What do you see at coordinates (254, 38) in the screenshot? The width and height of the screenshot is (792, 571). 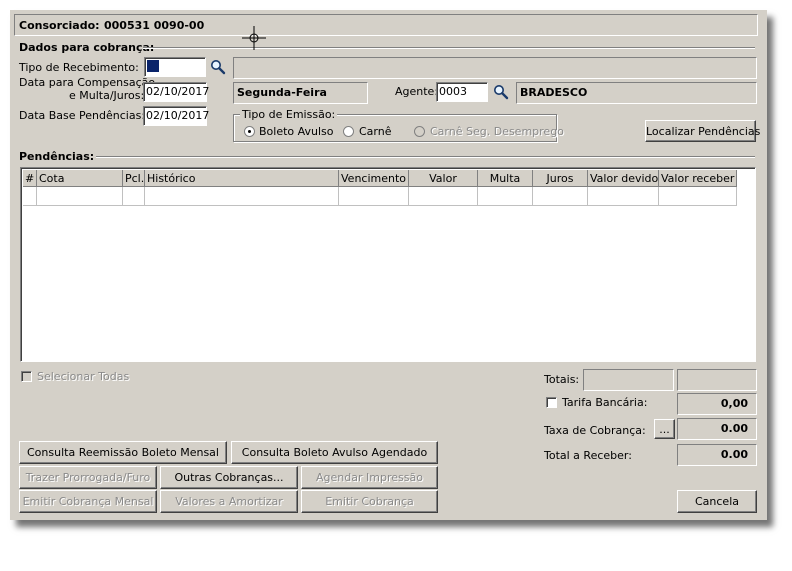 I see `crosshair-cursor-icon` at bounding box center [254, 38].